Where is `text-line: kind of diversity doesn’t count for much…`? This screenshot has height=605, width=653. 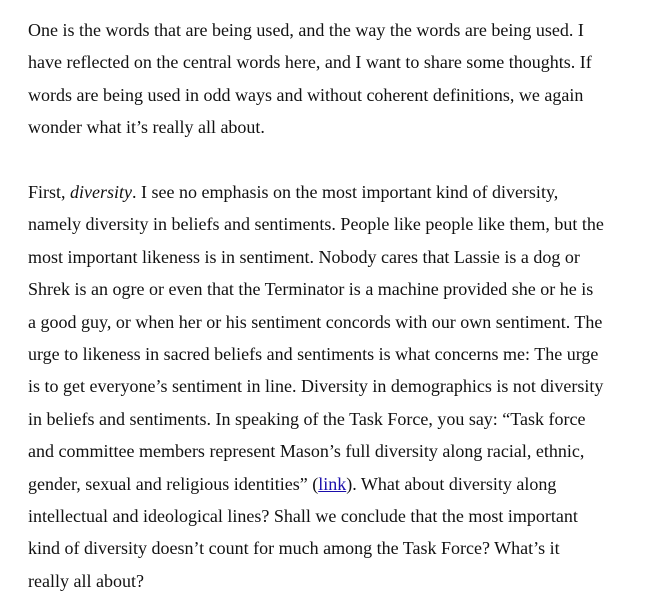 text-line: kind of diversity doesn’t count for much… is located at coordinates (294, 548).